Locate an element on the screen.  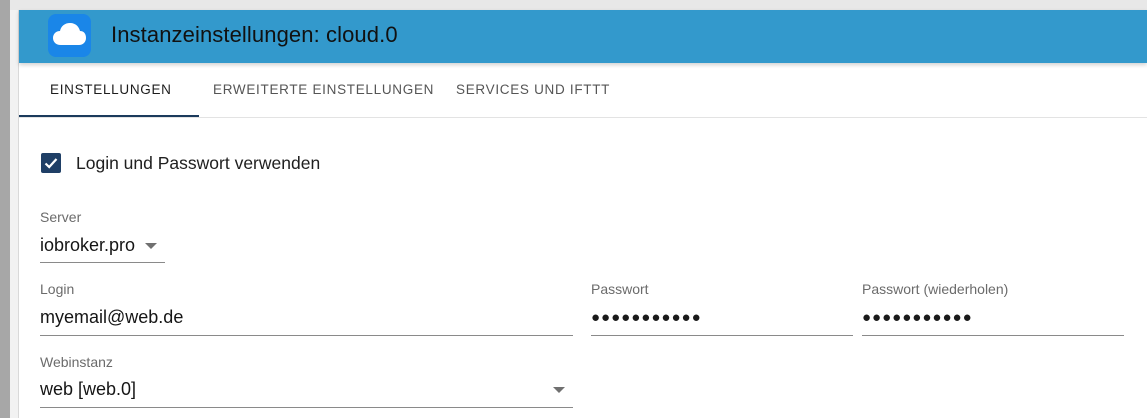
tab-einstellungen: EINSTELLUNGEN is located at coordinates (111, 90).